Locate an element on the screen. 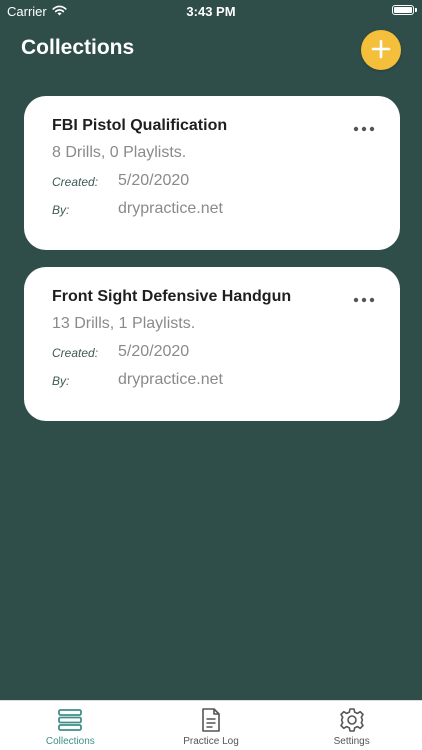  tab-label: Settings is located at coordinates (351, 741).